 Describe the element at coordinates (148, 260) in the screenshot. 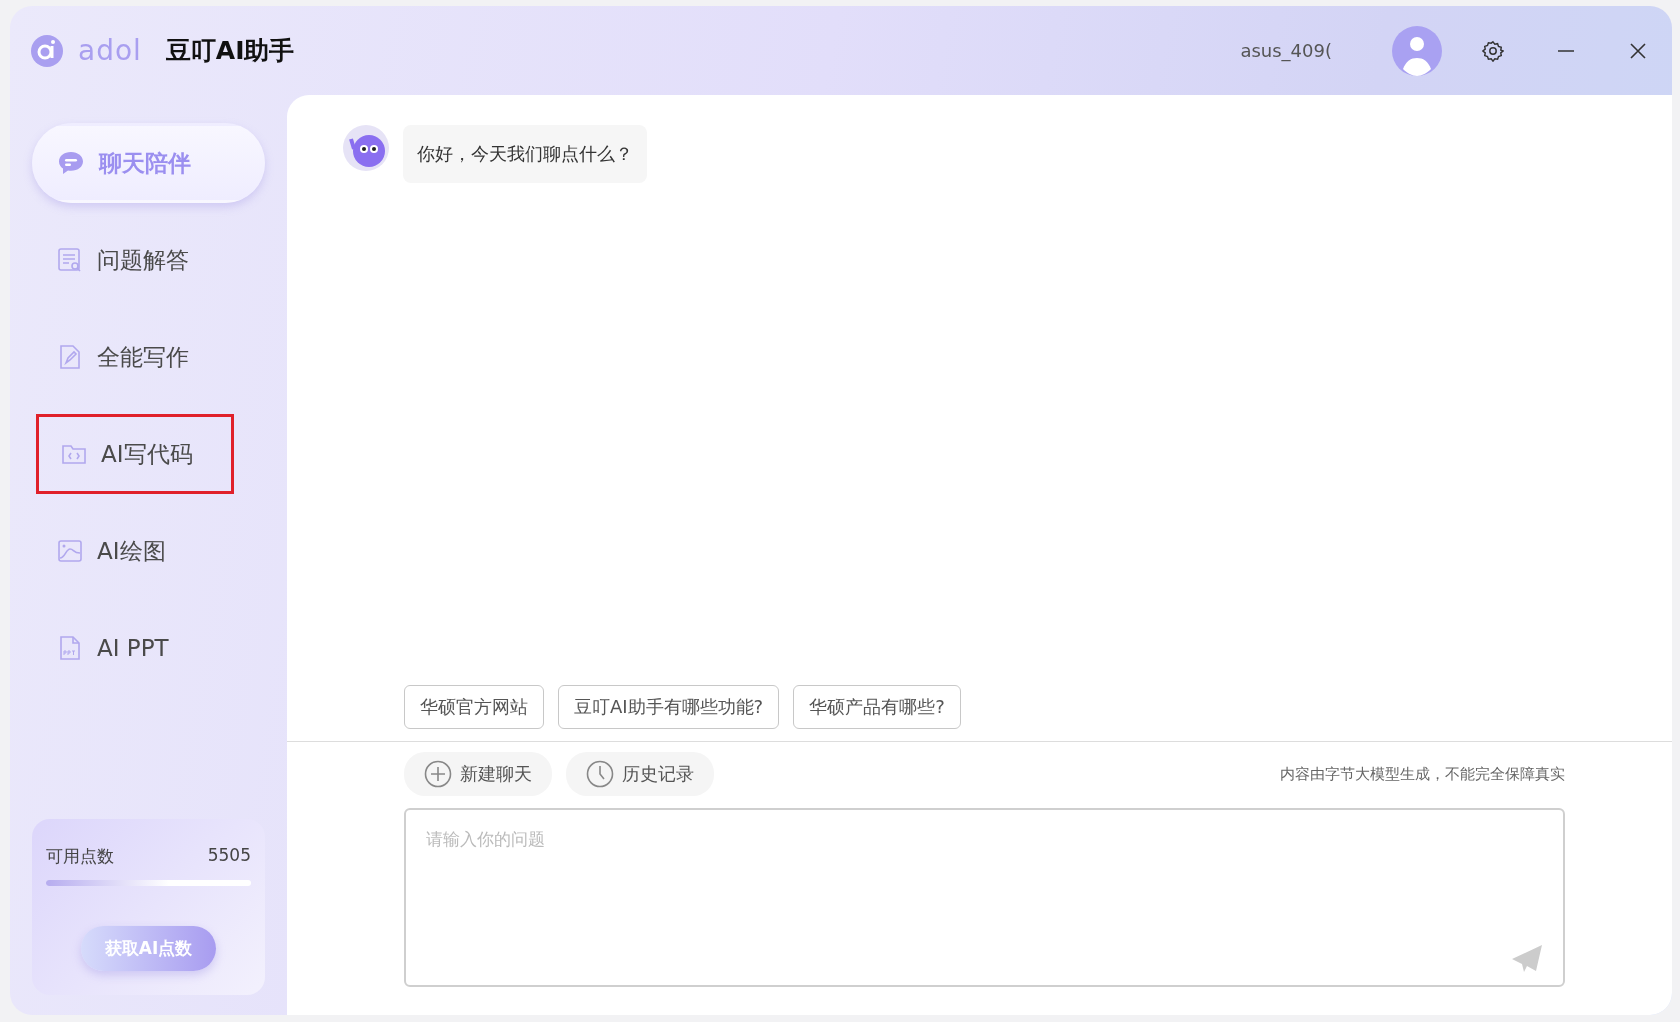

I see `sidebar-item: 问题解答` at that location.